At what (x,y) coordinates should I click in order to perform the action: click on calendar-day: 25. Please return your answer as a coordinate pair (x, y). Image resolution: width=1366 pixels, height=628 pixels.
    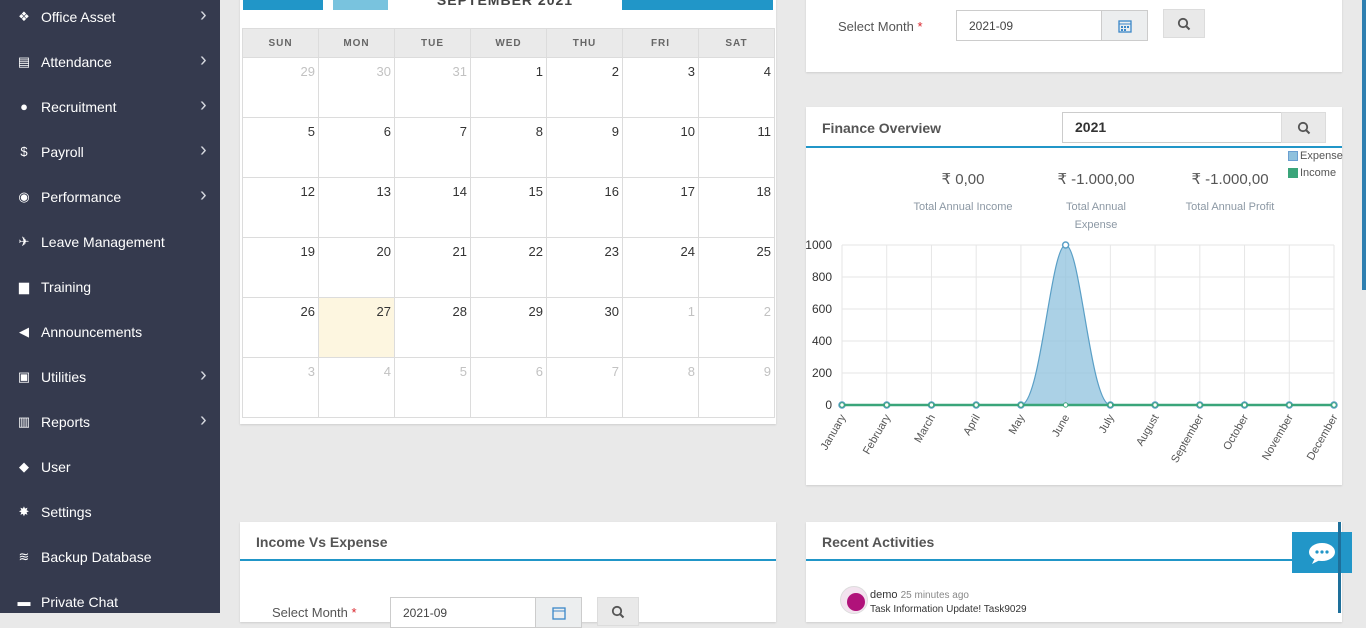
    Looking at the image, I should click on (736, 267).